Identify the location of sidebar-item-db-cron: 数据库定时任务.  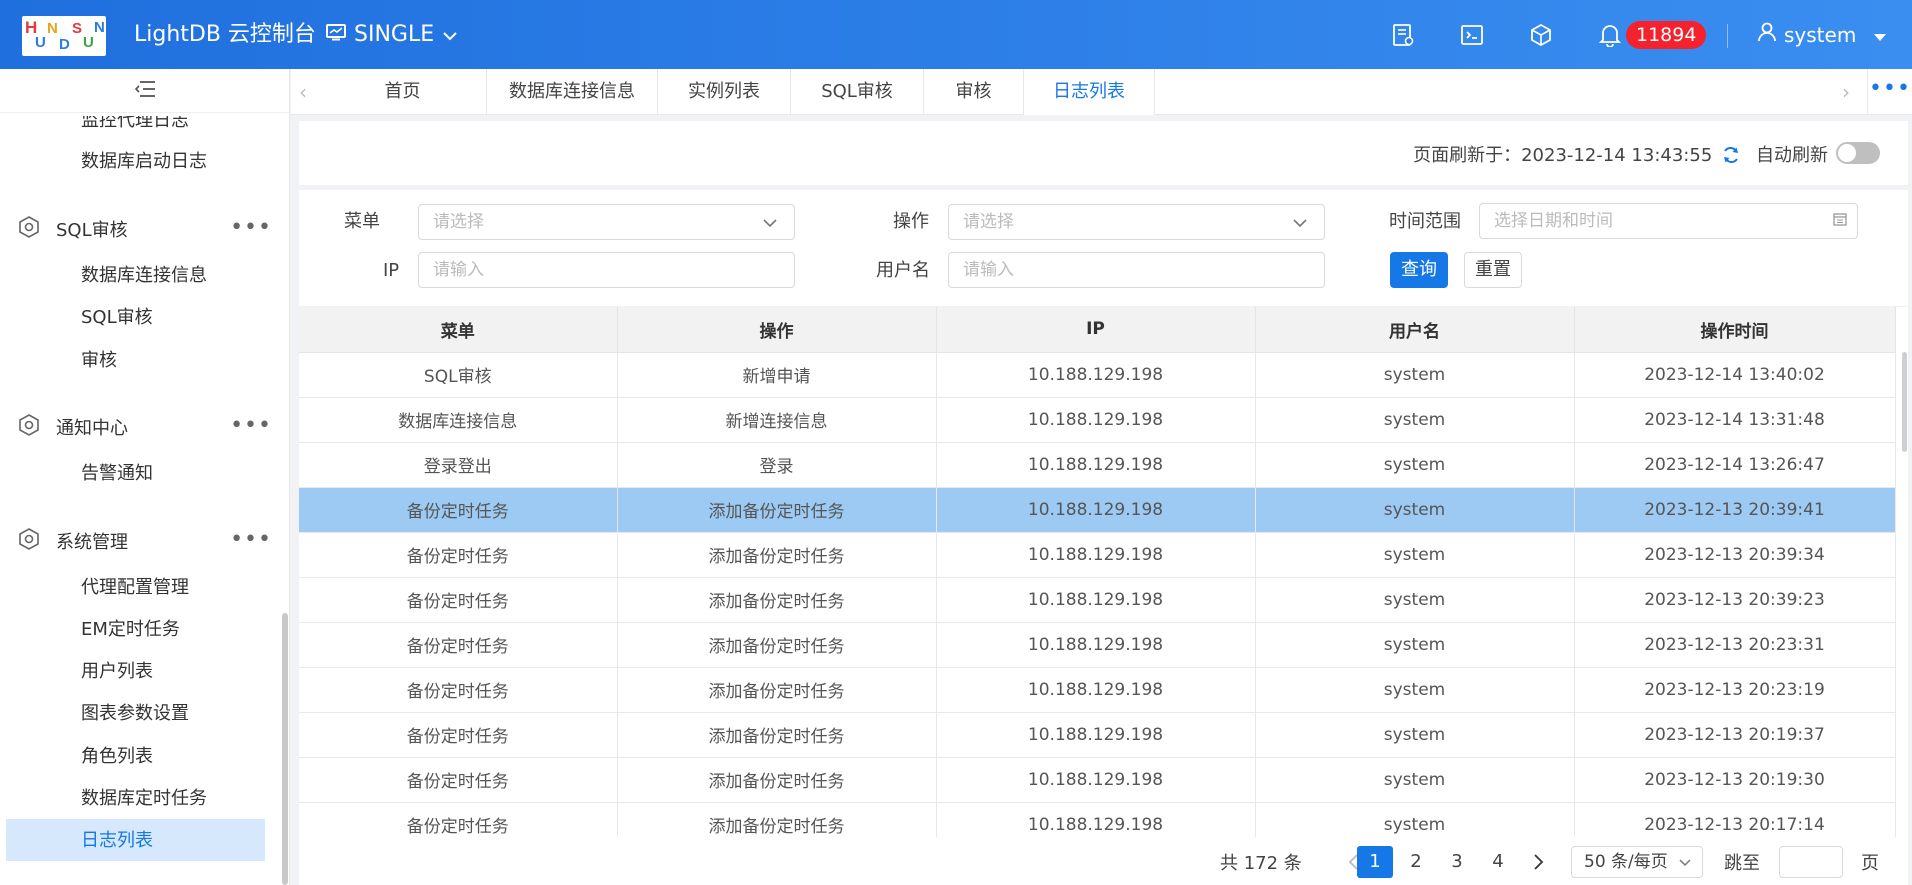
(144, 799).